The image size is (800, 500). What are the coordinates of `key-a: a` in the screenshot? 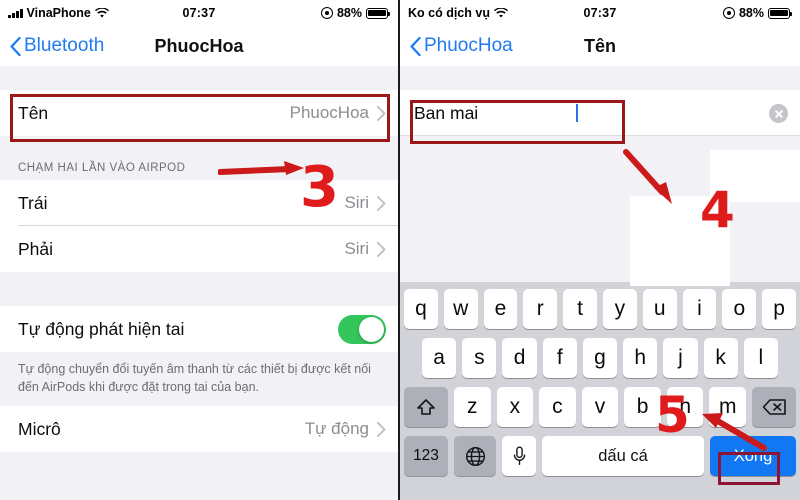 It's located at (439, 358).